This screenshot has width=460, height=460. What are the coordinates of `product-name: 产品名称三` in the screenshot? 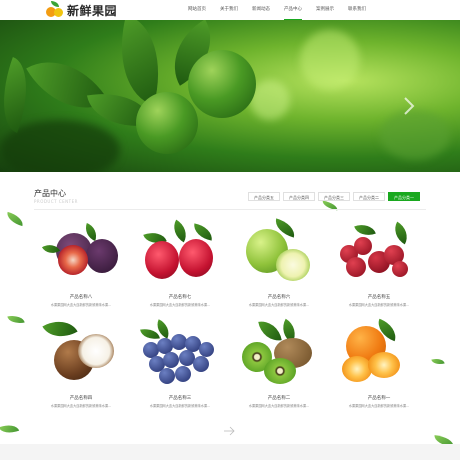 It's located at (180, 398).